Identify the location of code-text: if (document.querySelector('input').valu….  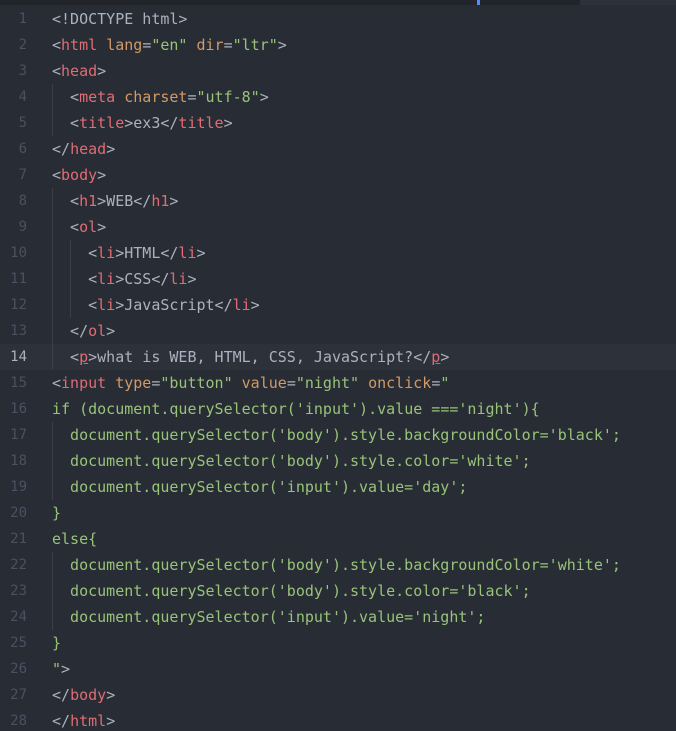
(296, 409).